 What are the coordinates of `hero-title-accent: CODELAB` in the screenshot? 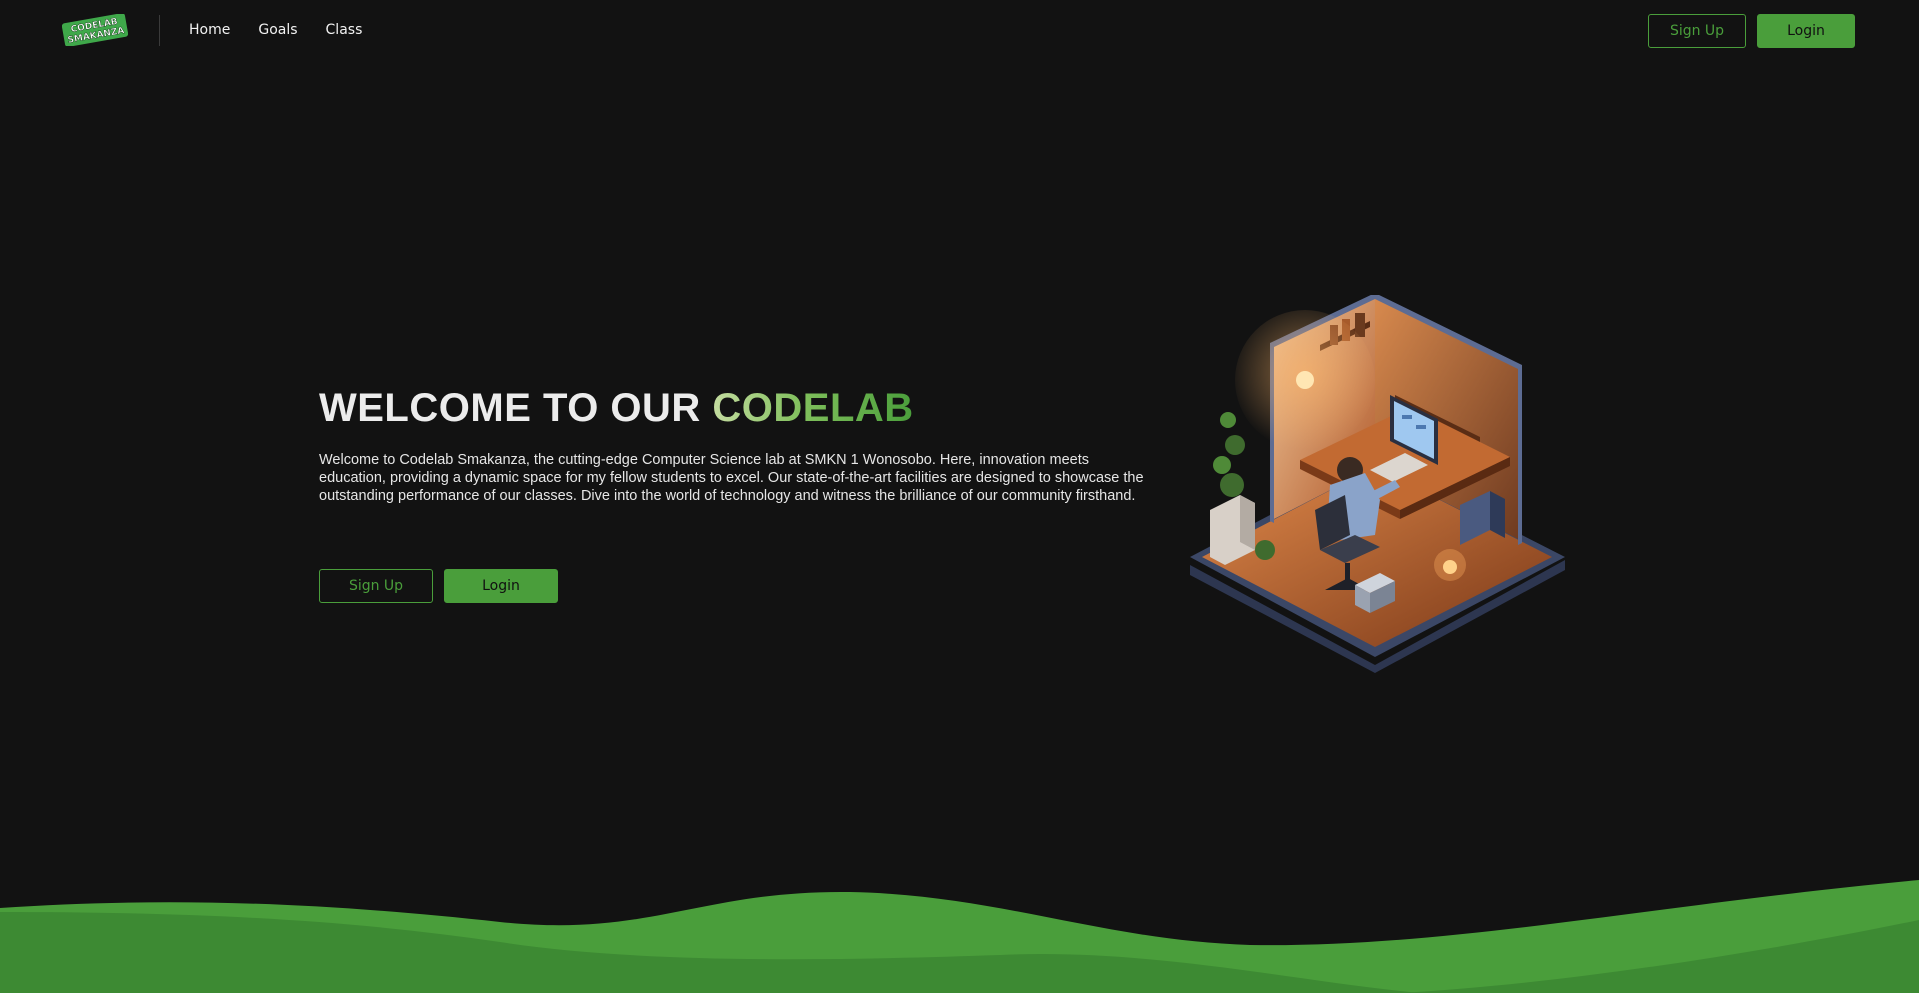 It's located at (813, 408).